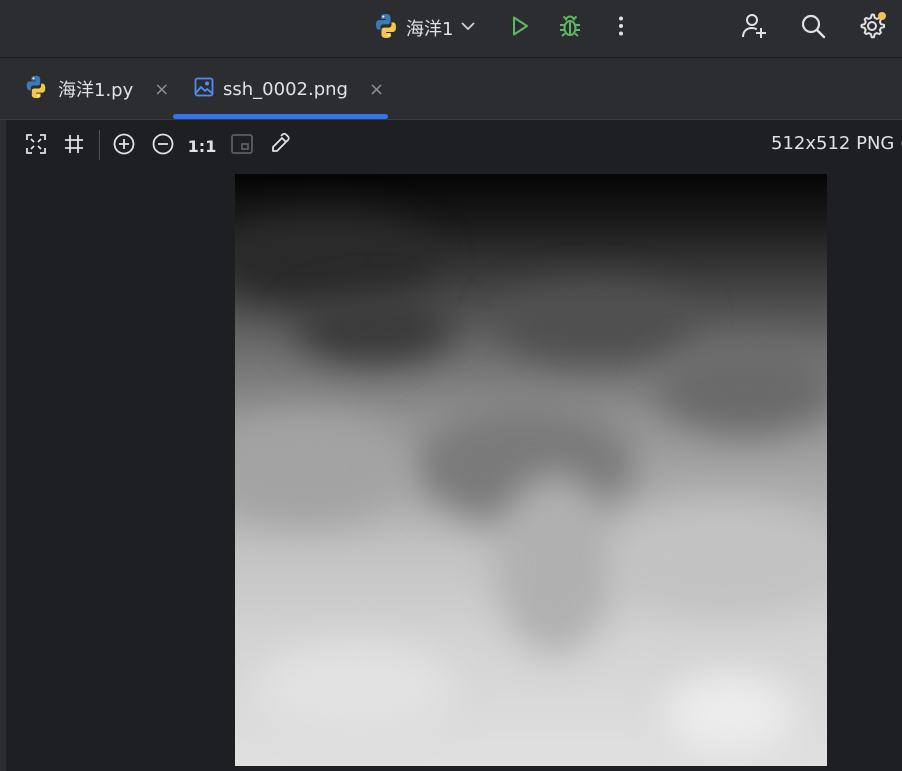 The image size is (902, 771). I want to click on image-file-icon, so click(204, 89).